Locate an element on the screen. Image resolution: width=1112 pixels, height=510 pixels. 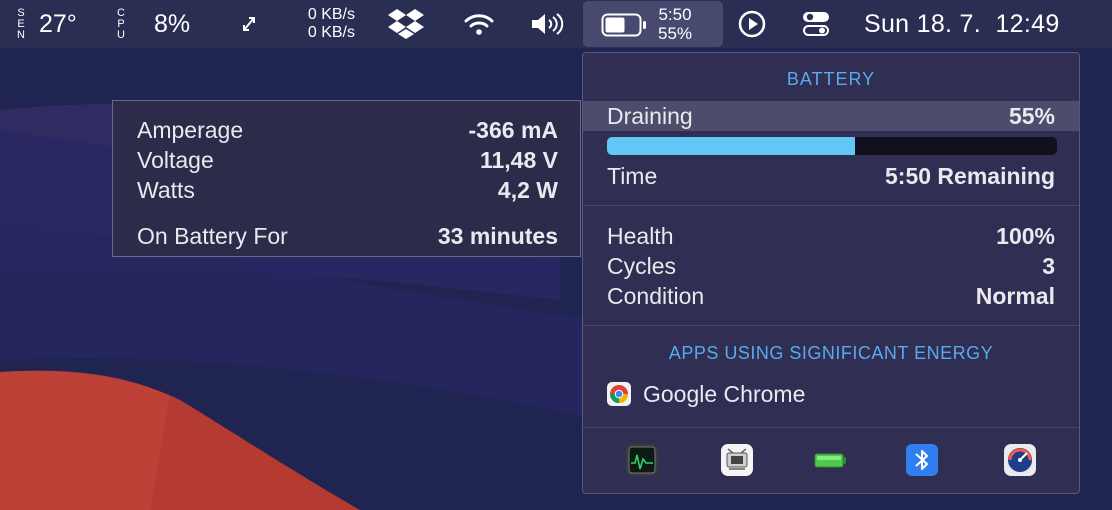
time-label: Time is located at coordinates (632, 175).